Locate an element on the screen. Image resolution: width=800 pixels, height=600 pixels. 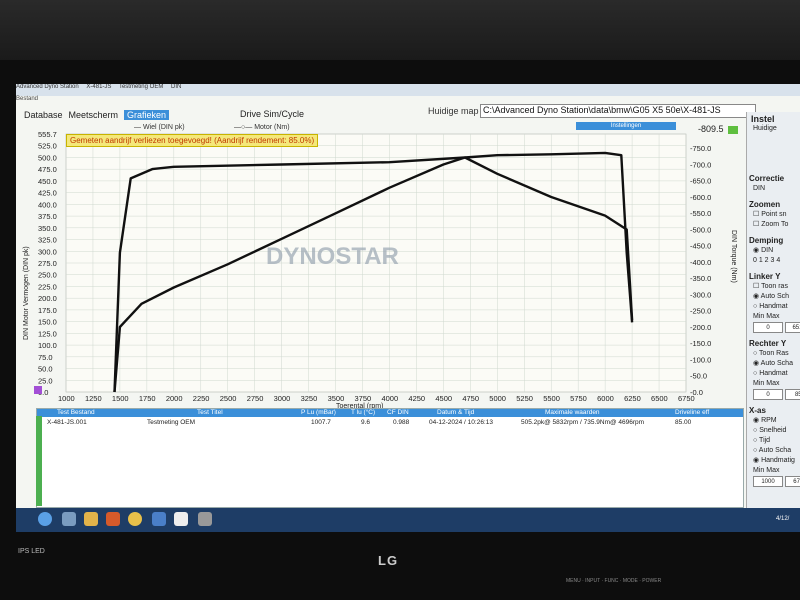
right-y-grid: ○ Toon Ras is located at coordinates (776, 354).